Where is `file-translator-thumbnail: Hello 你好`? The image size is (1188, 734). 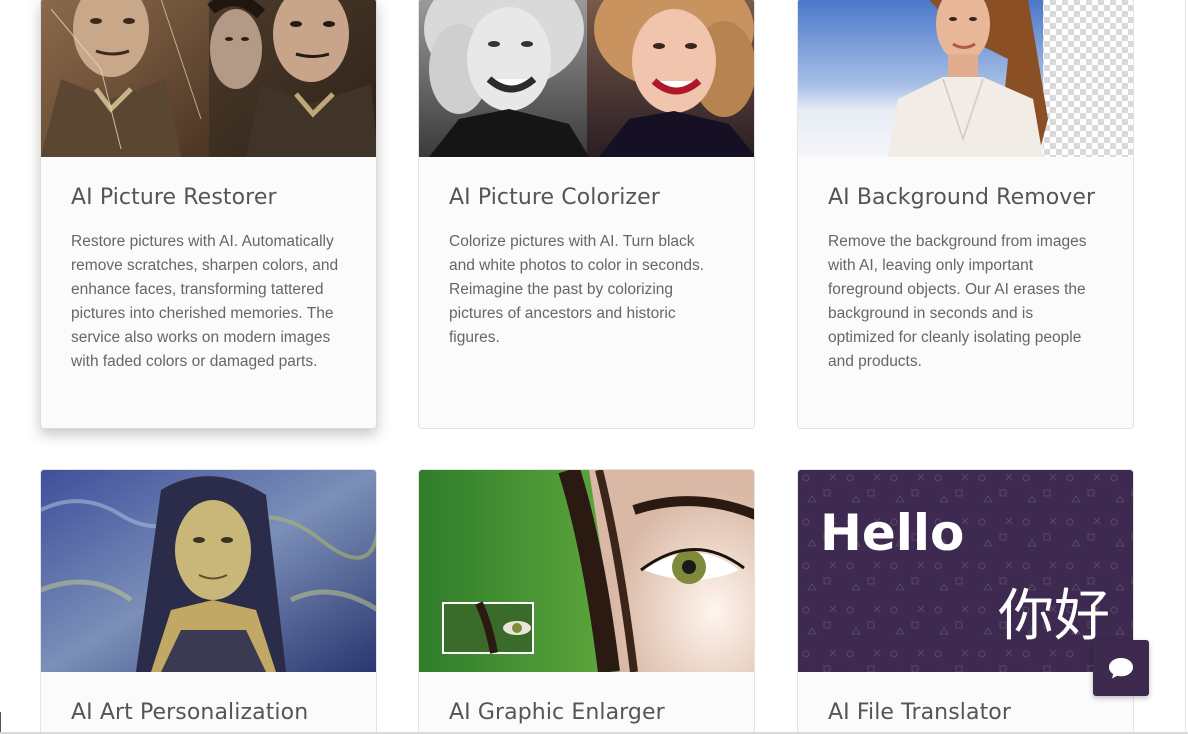 file-translator-thumbnail: Hello 你好 is located at coordinates (965, 571).